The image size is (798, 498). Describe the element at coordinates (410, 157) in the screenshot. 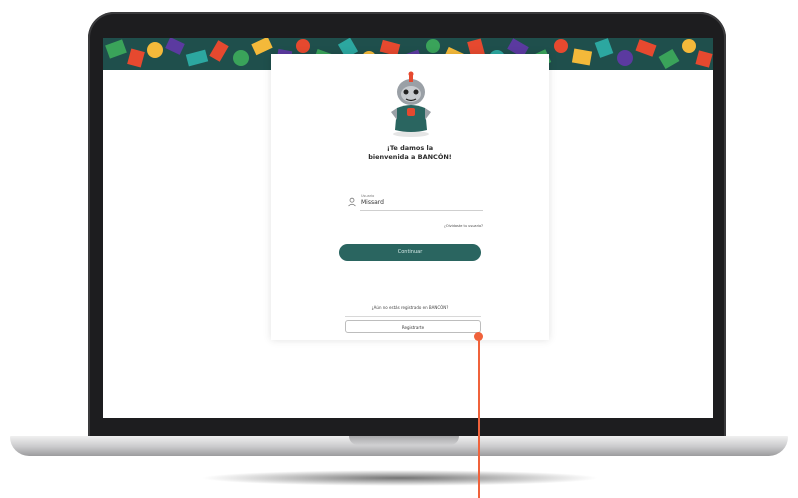

I see `welcome-line-2: bienvenida a BANCÓN!` at that location.